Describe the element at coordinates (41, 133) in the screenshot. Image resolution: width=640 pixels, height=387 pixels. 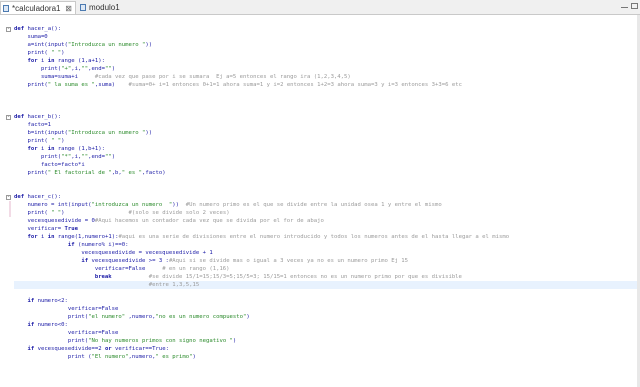
I see `code-token: b=int(input(` at that location.